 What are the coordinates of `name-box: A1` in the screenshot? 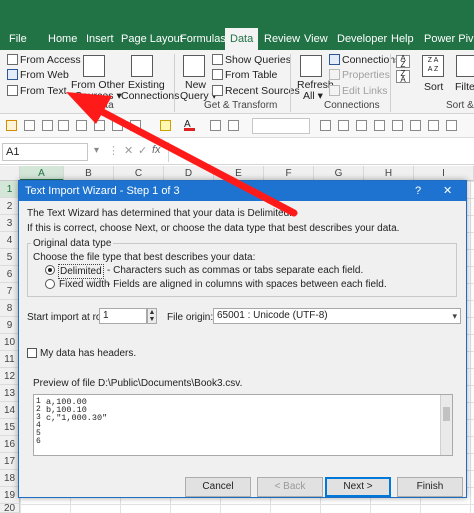 It's located at (45, 152).